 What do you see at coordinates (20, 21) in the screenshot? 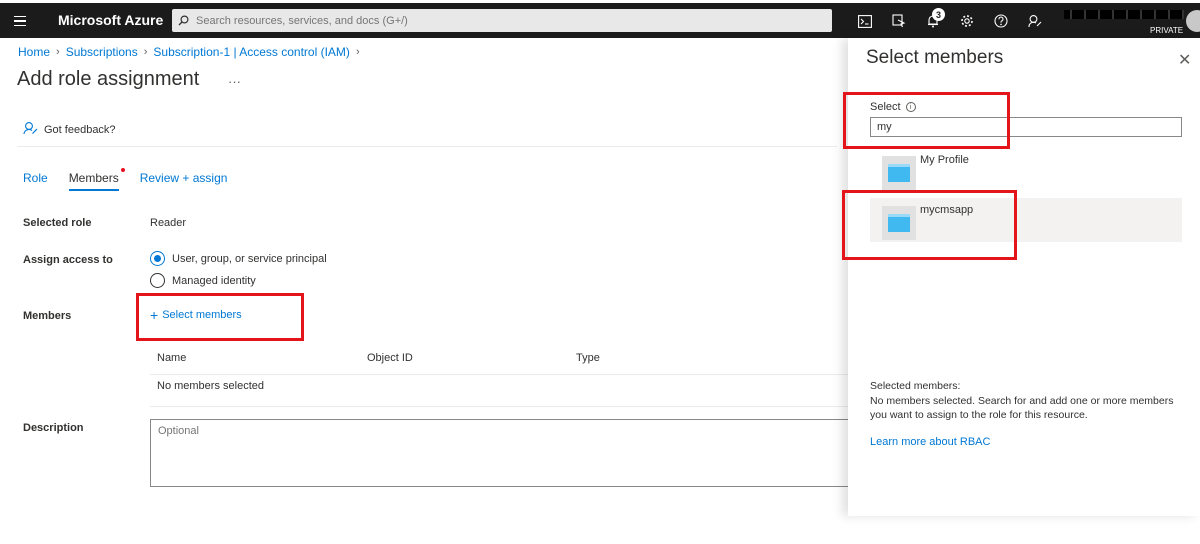
I see `menu-icon` at bounding box center [20, 21].